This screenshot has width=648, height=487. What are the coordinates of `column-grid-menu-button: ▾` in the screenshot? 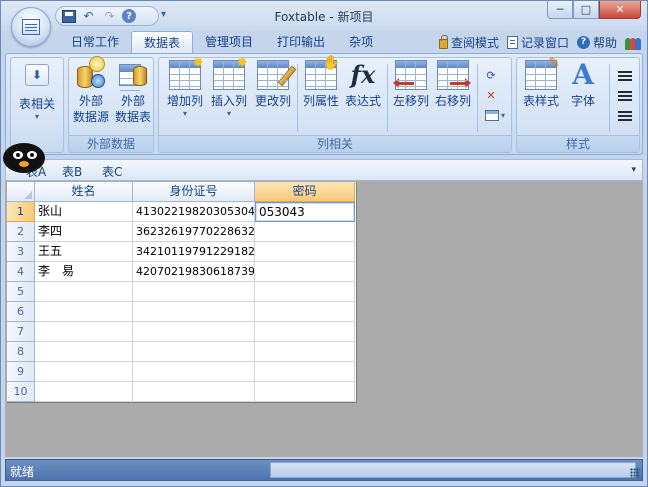 It's located at (495, 115).